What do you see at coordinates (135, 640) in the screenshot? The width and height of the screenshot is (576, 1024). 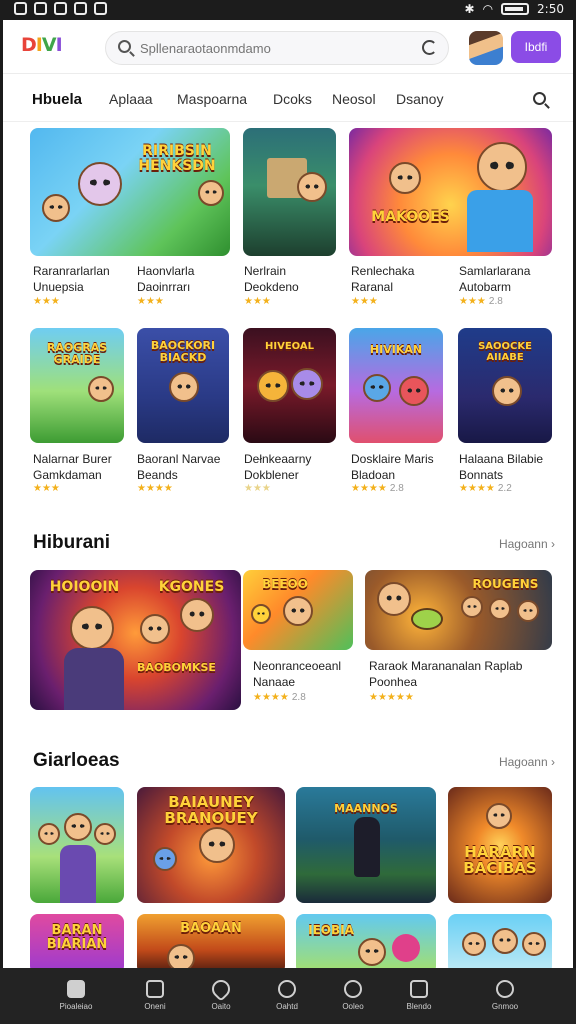 I see `featured-banner: HOIOOIN KGONES BAOBOMKSE` at bounding box center [135, 640].